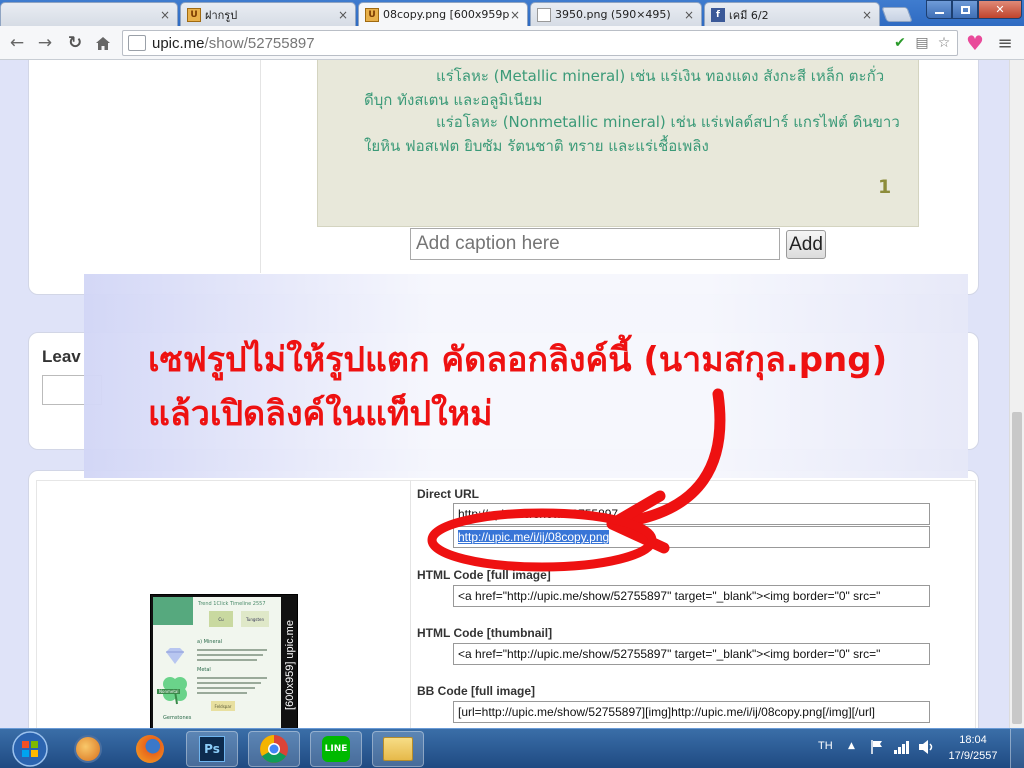 The image size is (1024, 768). I want to click on check-icon: ✔, so click(900, 43).